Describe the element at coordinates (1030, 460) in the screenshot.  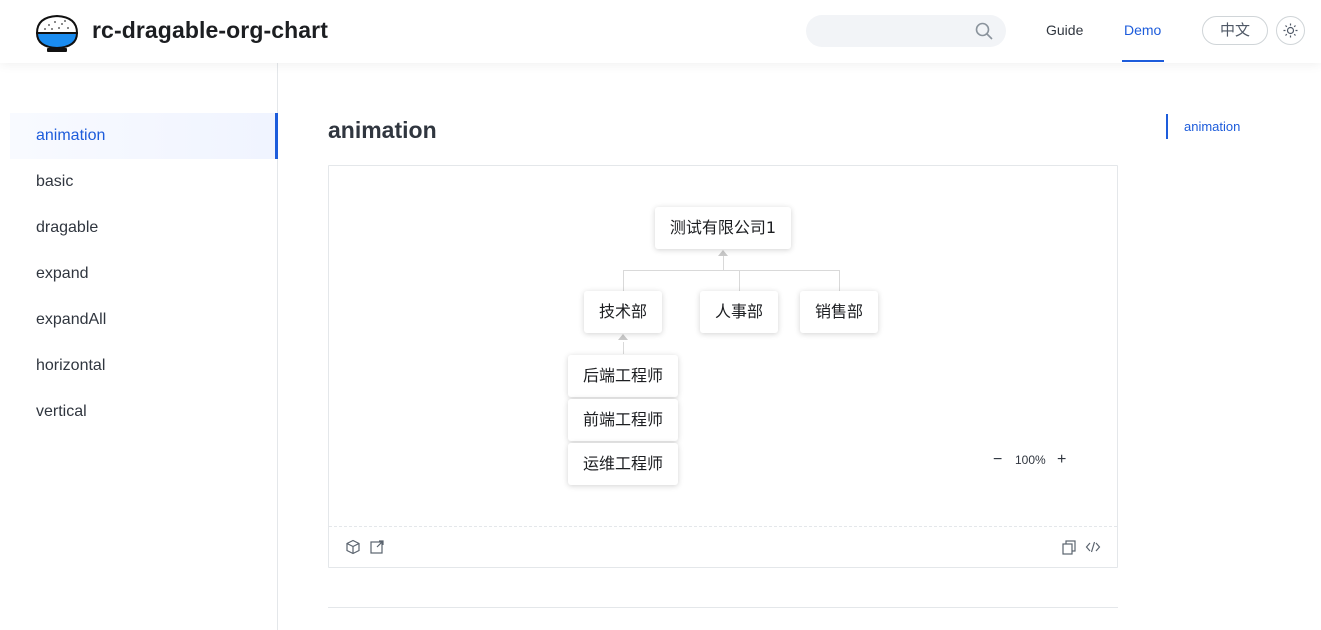
I see `zoom-level: 100%` at that location.